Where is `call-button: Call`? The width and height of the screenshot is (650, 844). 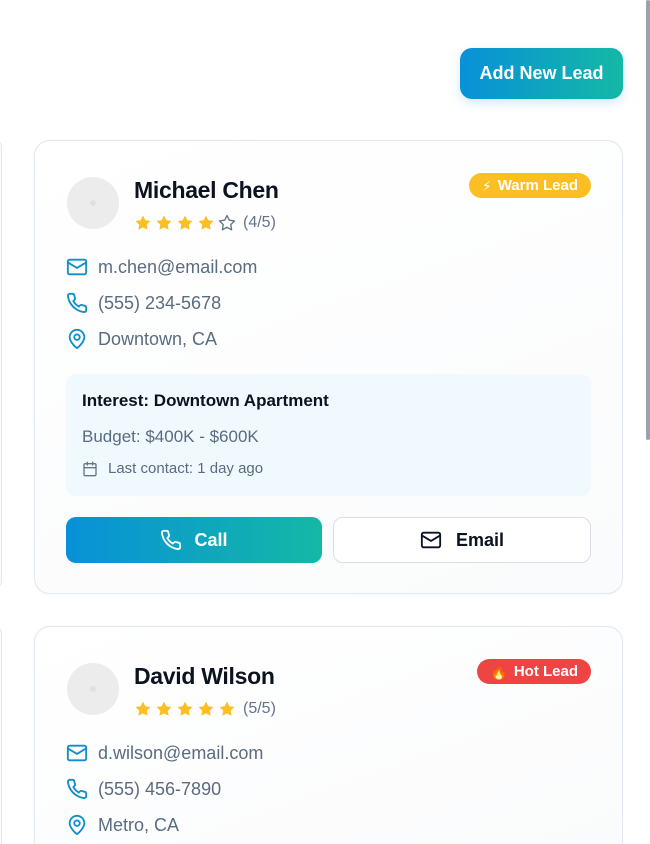 call-button: Call is located at coordinates (194, 540).